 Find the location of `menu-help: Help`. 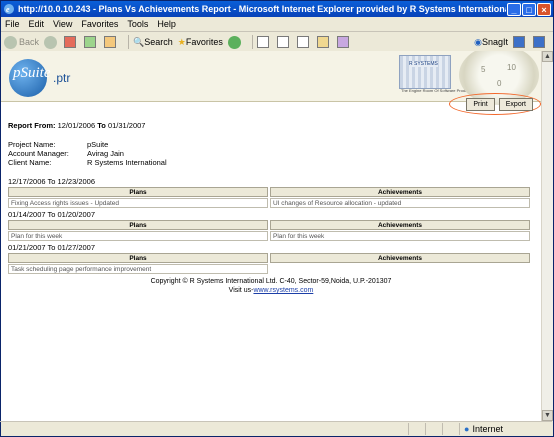

menu-help: Help is located at coordinates (166, 24).